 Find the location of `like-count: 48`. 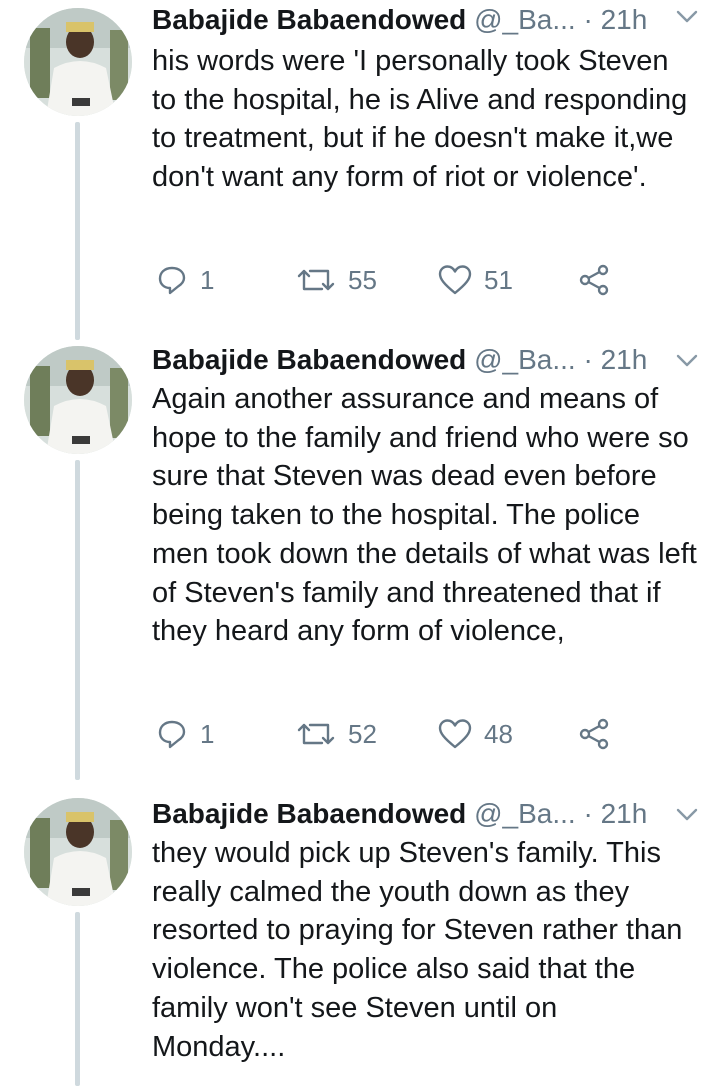

like-count: 48 is located at coordinates (498, 733).